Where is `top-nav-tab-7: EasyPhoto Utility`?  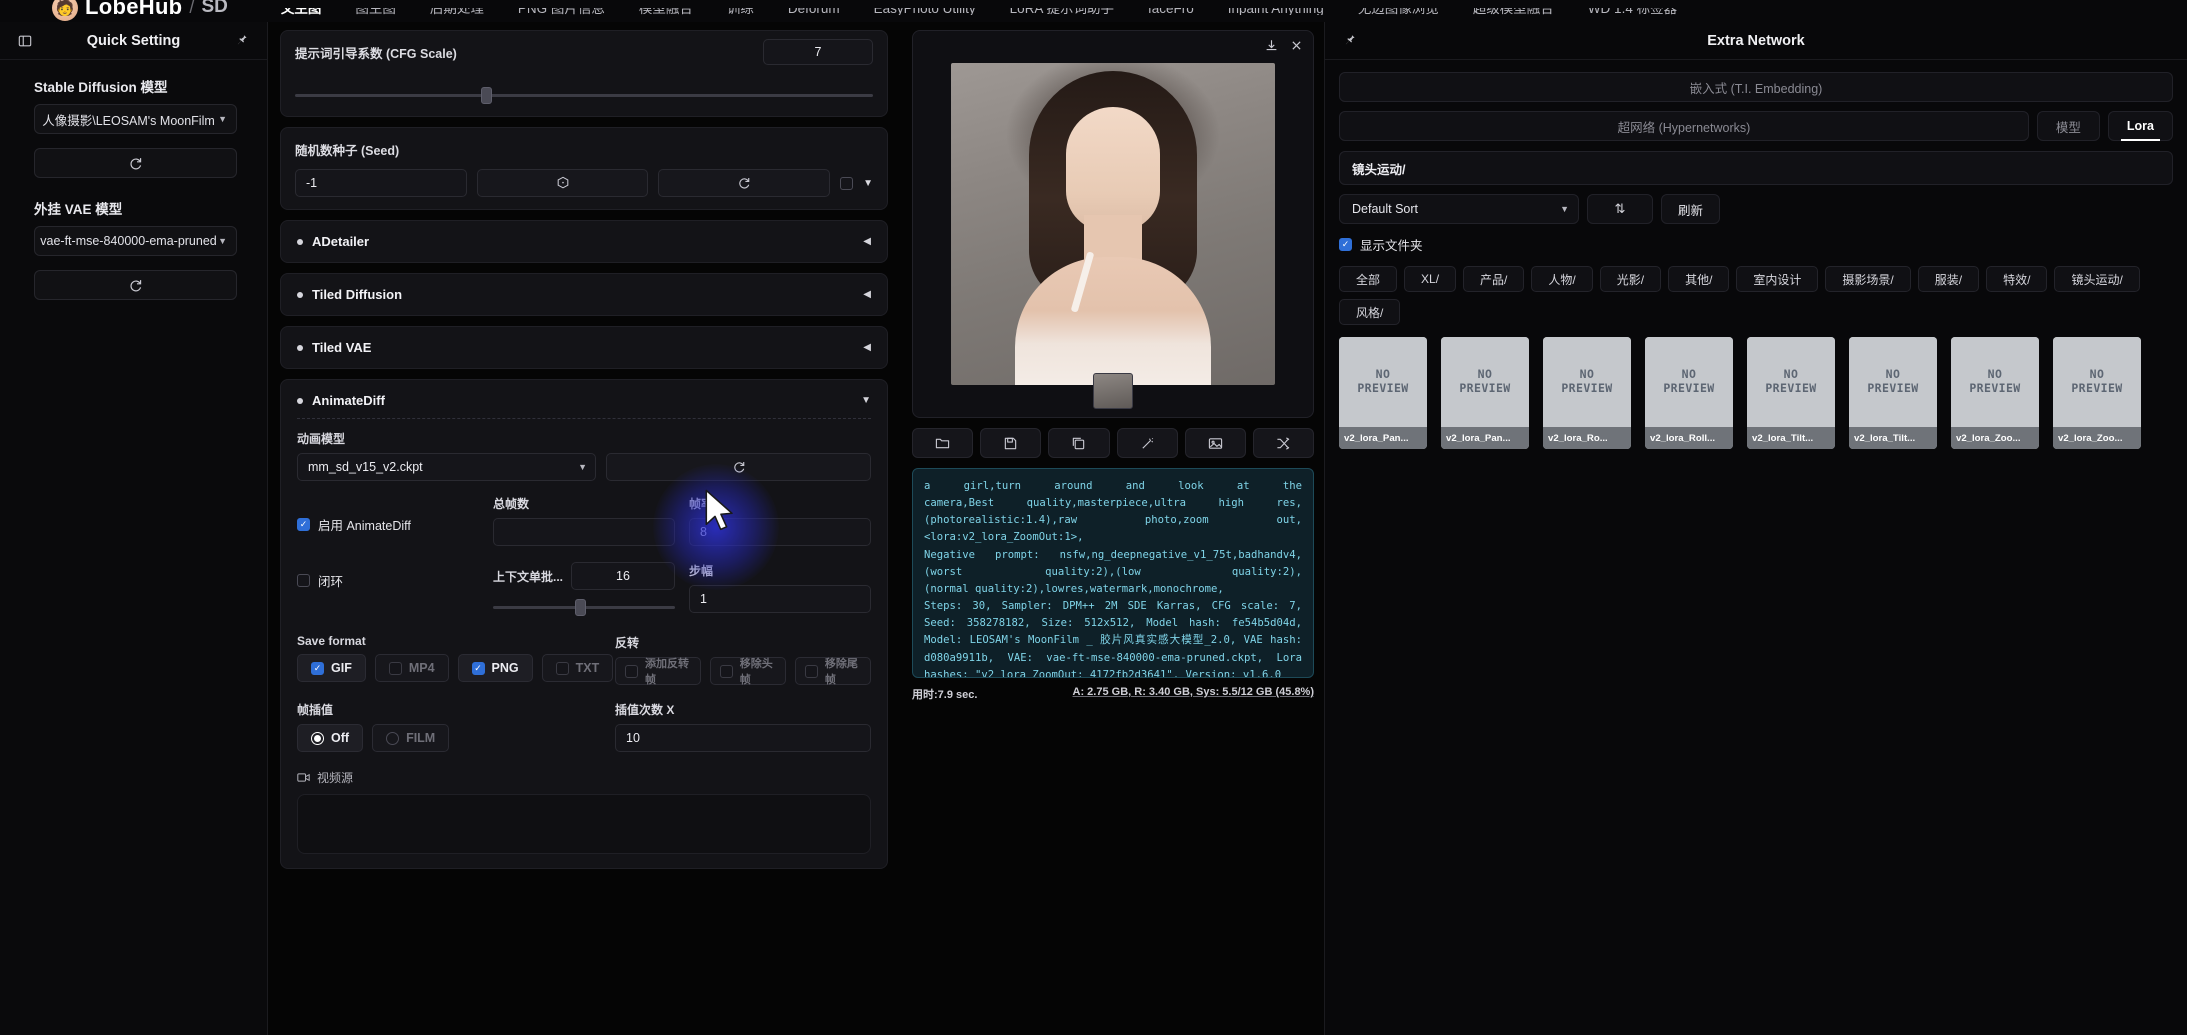
top-nav-tab-7: EasyPhoto Utility is located at coordinates (925, 11).